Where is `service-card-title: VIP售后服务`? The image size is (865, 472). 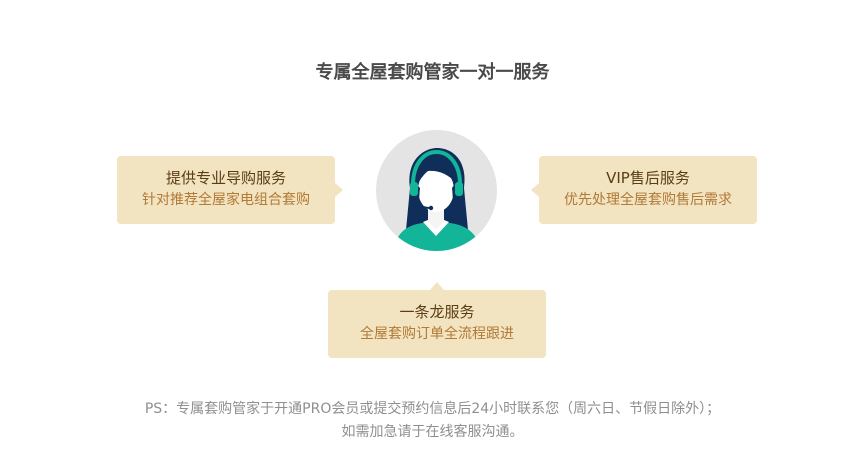
service-card-title: VIP售后服务 is located at coordinates (648, 178).